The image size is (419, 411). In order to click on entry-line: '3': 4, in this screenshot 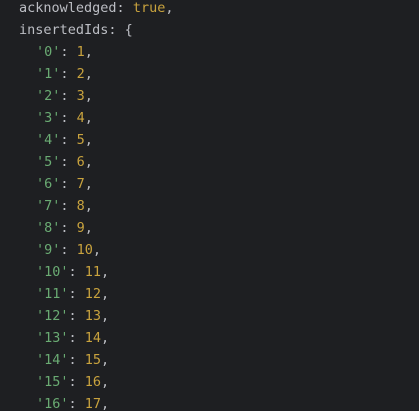, I will do `click(64, 118)`.